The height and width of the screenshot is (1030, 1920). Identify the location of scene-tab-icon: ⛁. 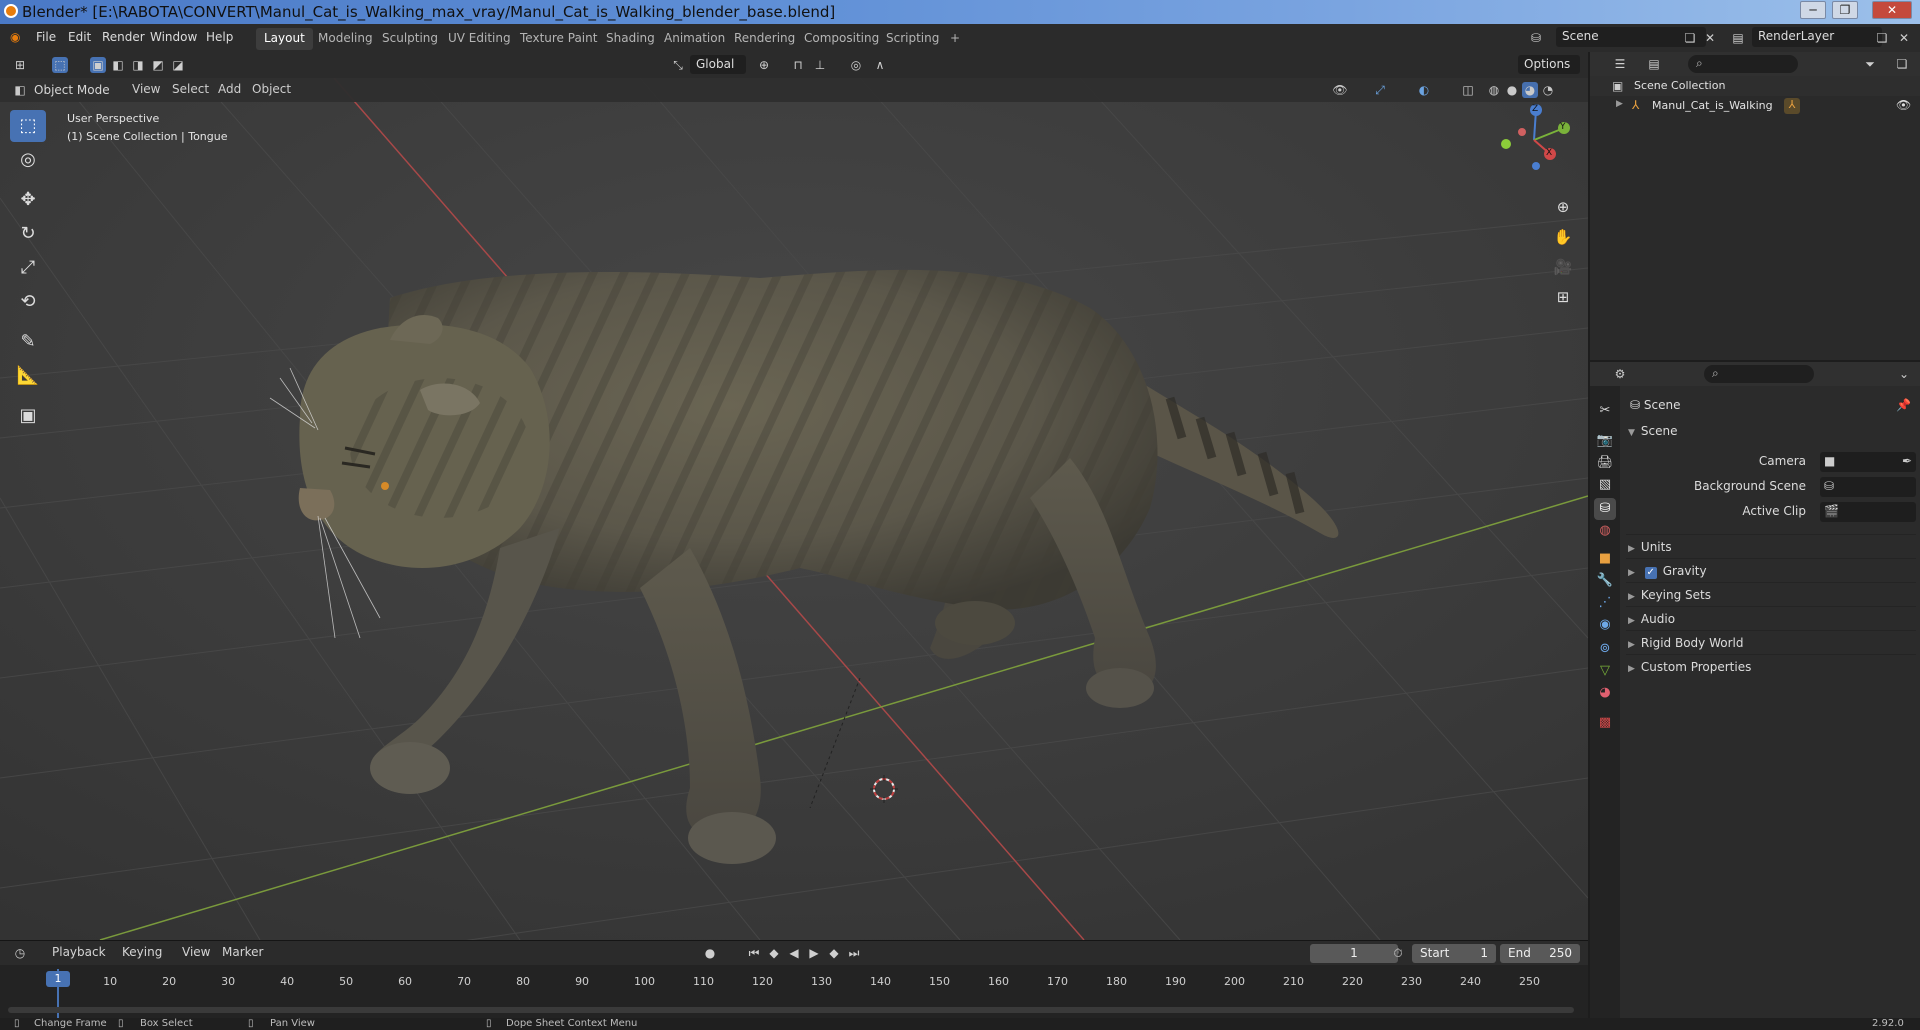
(1605, 509).